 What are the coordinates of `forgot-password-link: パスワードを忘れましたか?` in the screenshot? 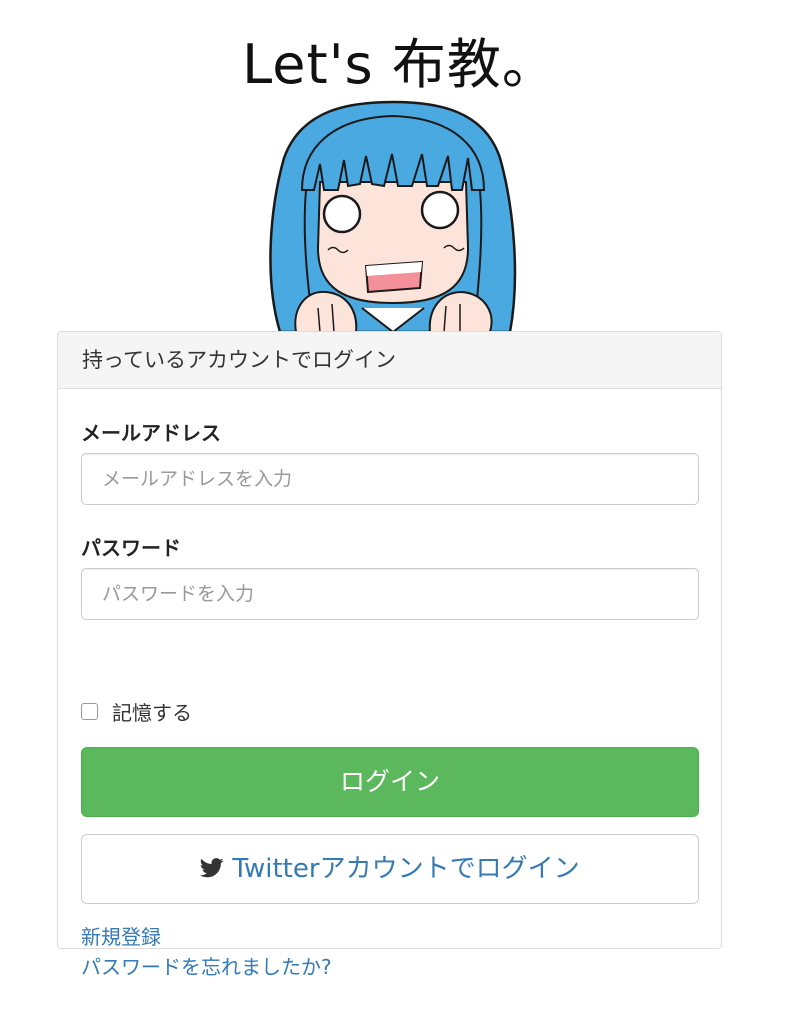 It's located at (206, 965).